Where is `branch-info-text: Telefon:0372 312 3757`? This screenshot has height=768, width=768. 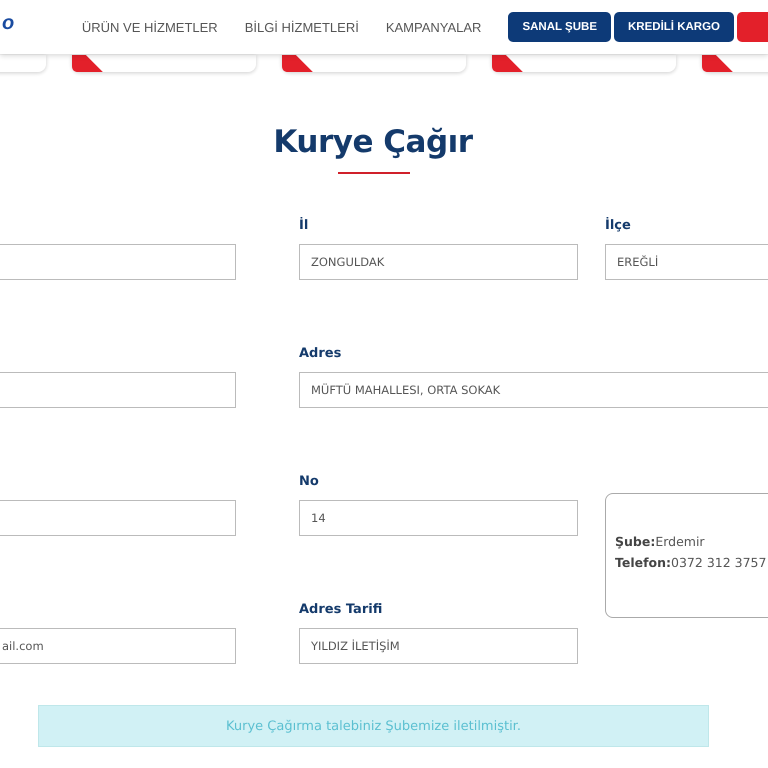 branch-info-text: Telefon:0372 312 3757 is located at coordinates (691, 562).